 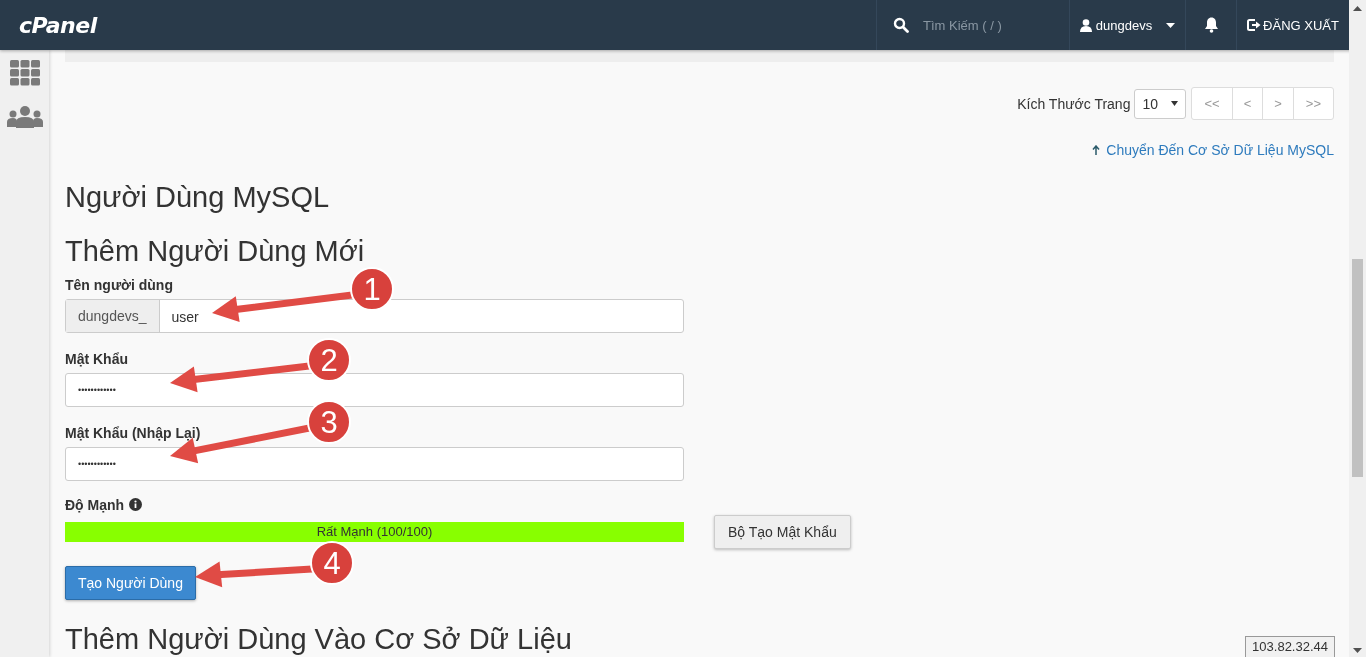 What do you see at coordinates (113, 315) in the screenshot?
I see `username-prefix: dungdevs_` at bounding box center [113, 315].